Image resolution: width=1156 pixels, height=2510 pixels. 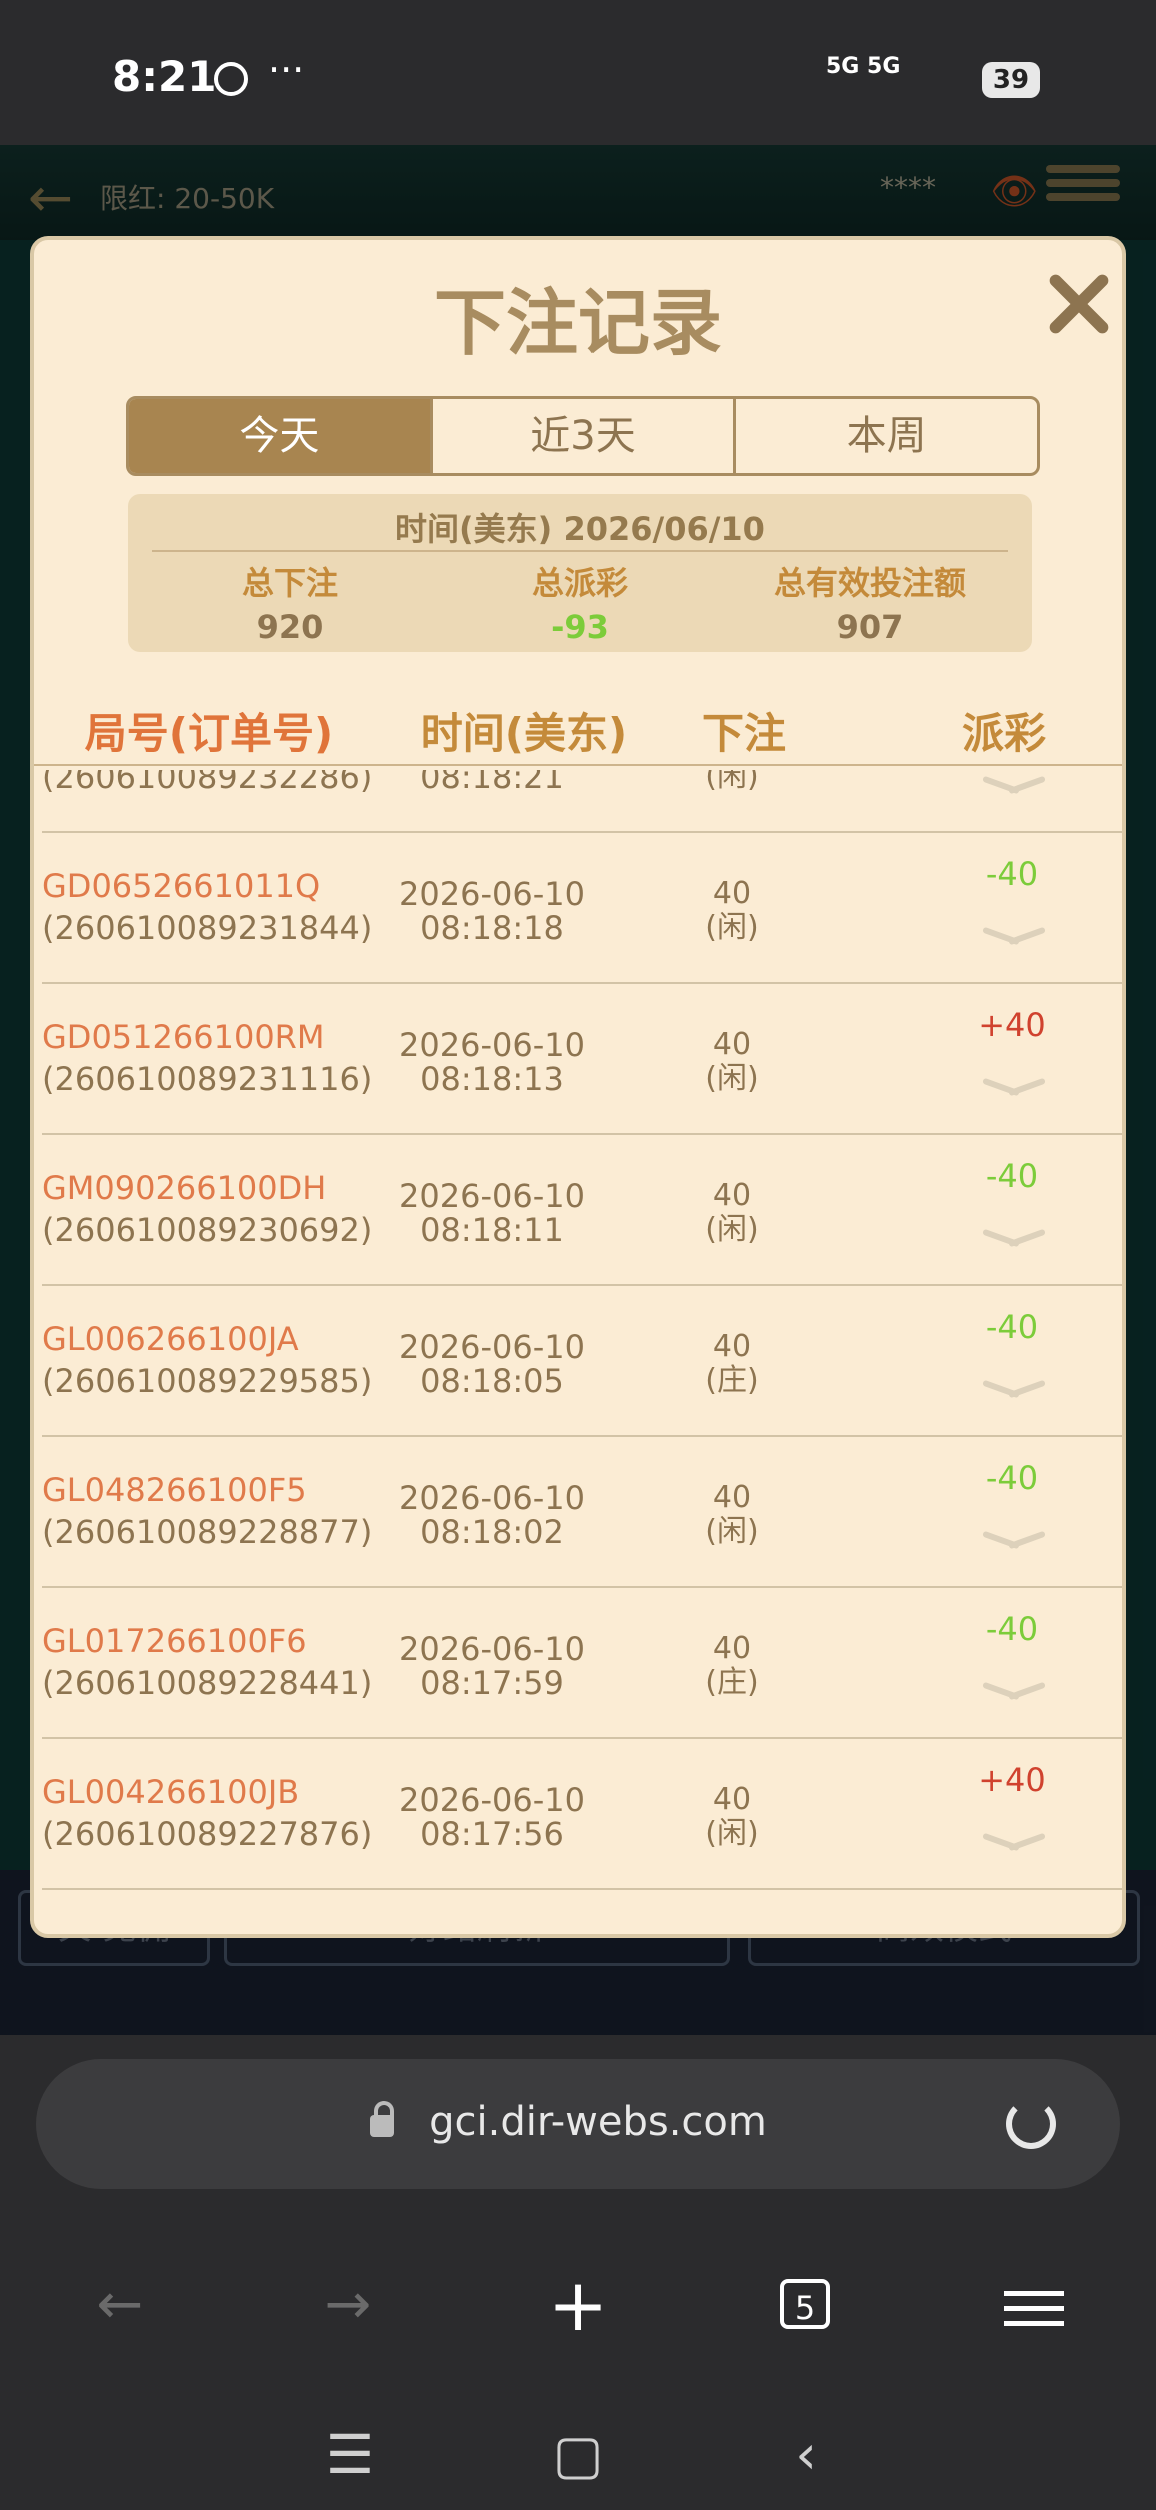 I want to click on close-icon, so click(x=1078, y=305).